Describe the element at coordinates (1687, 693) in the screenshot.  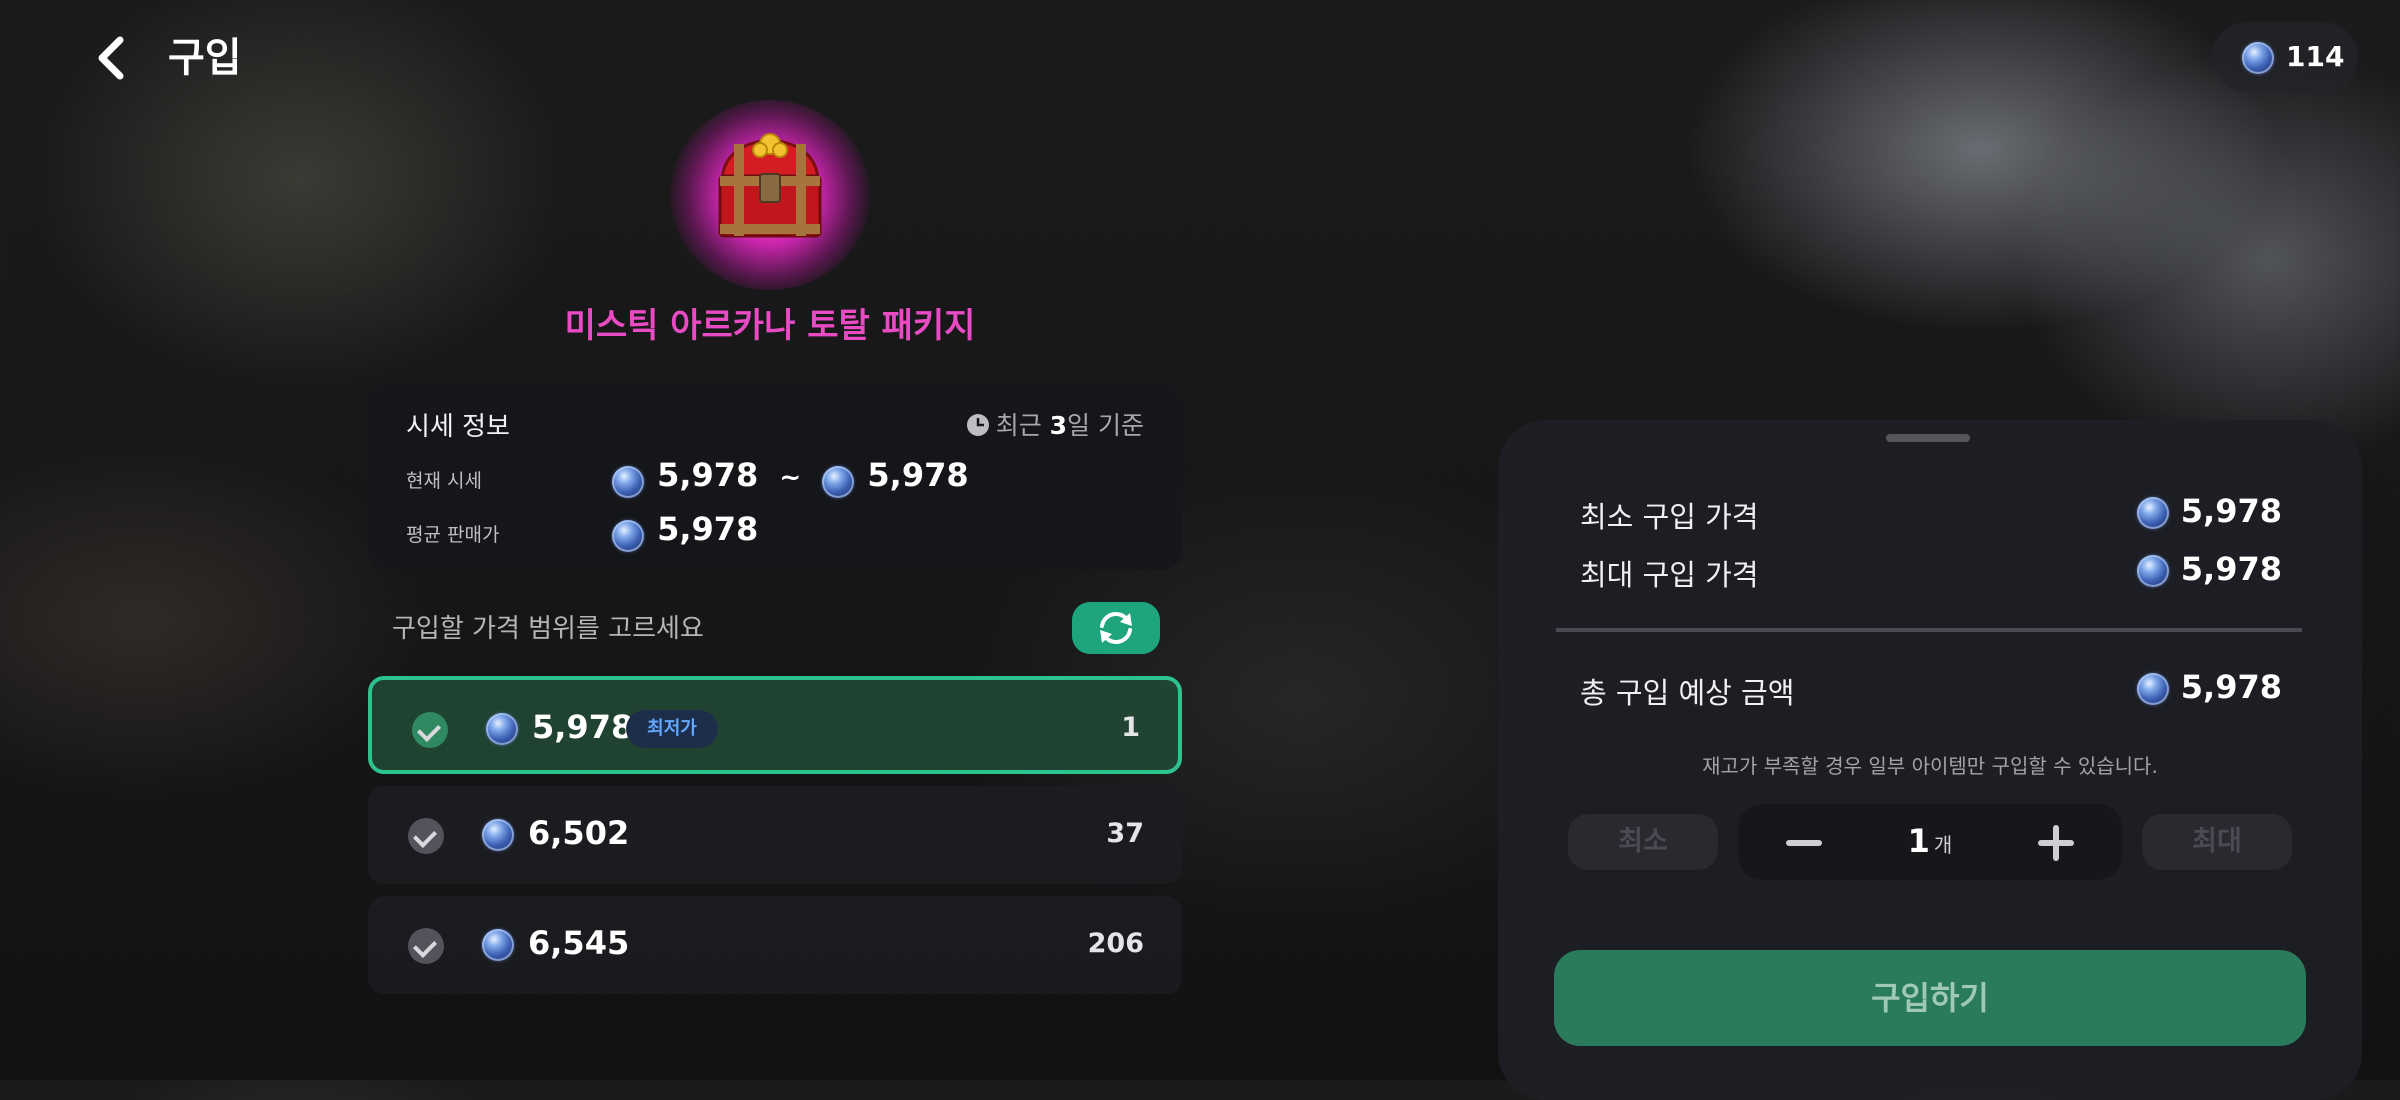
I see `total-price-label: 총 구입 예상 금액` at that location.